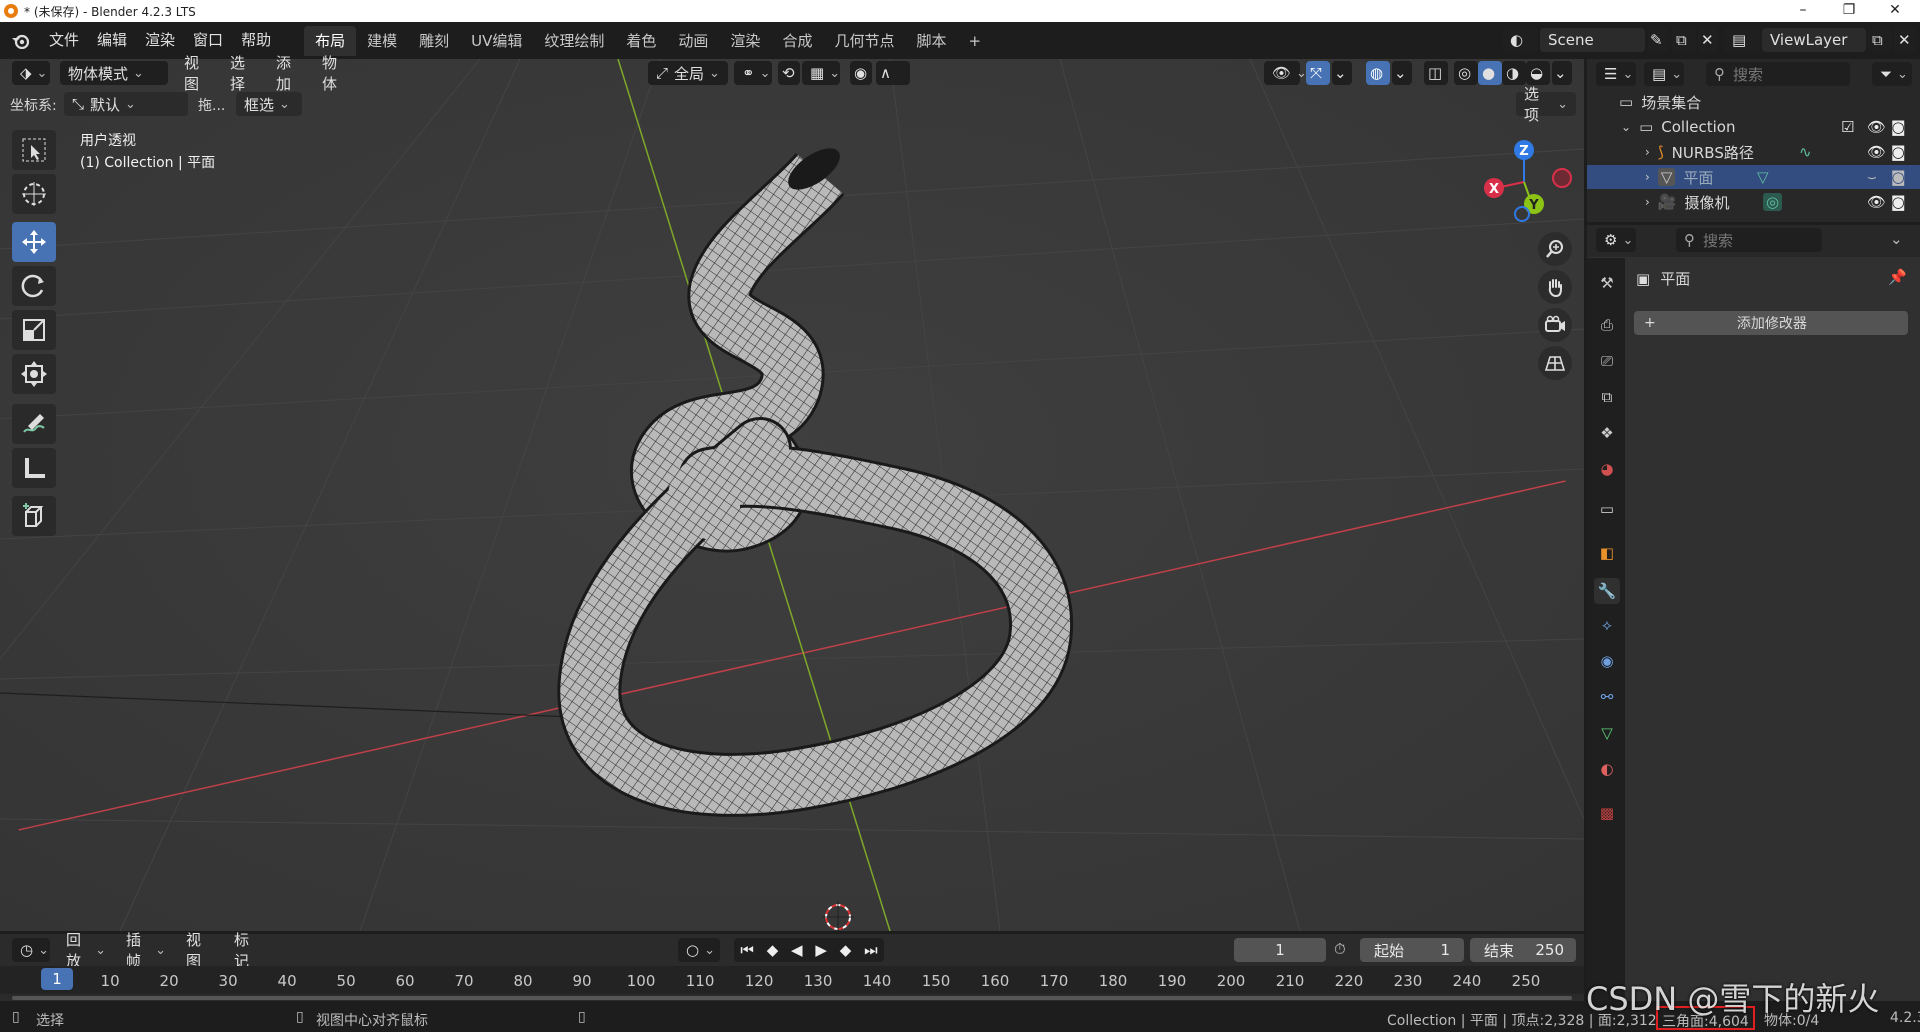  I want to click on menu-render: 渲染, so click(160, 40).